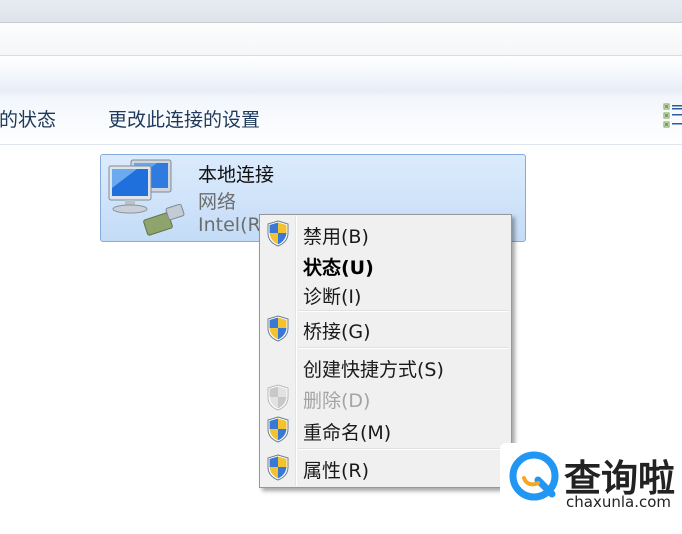 The height and width of the screenshot is (534, 682). What do you see at coordinates (385, 468) in the screenshot?
I see `menu-item-properties` at bounding box center [385, 468].